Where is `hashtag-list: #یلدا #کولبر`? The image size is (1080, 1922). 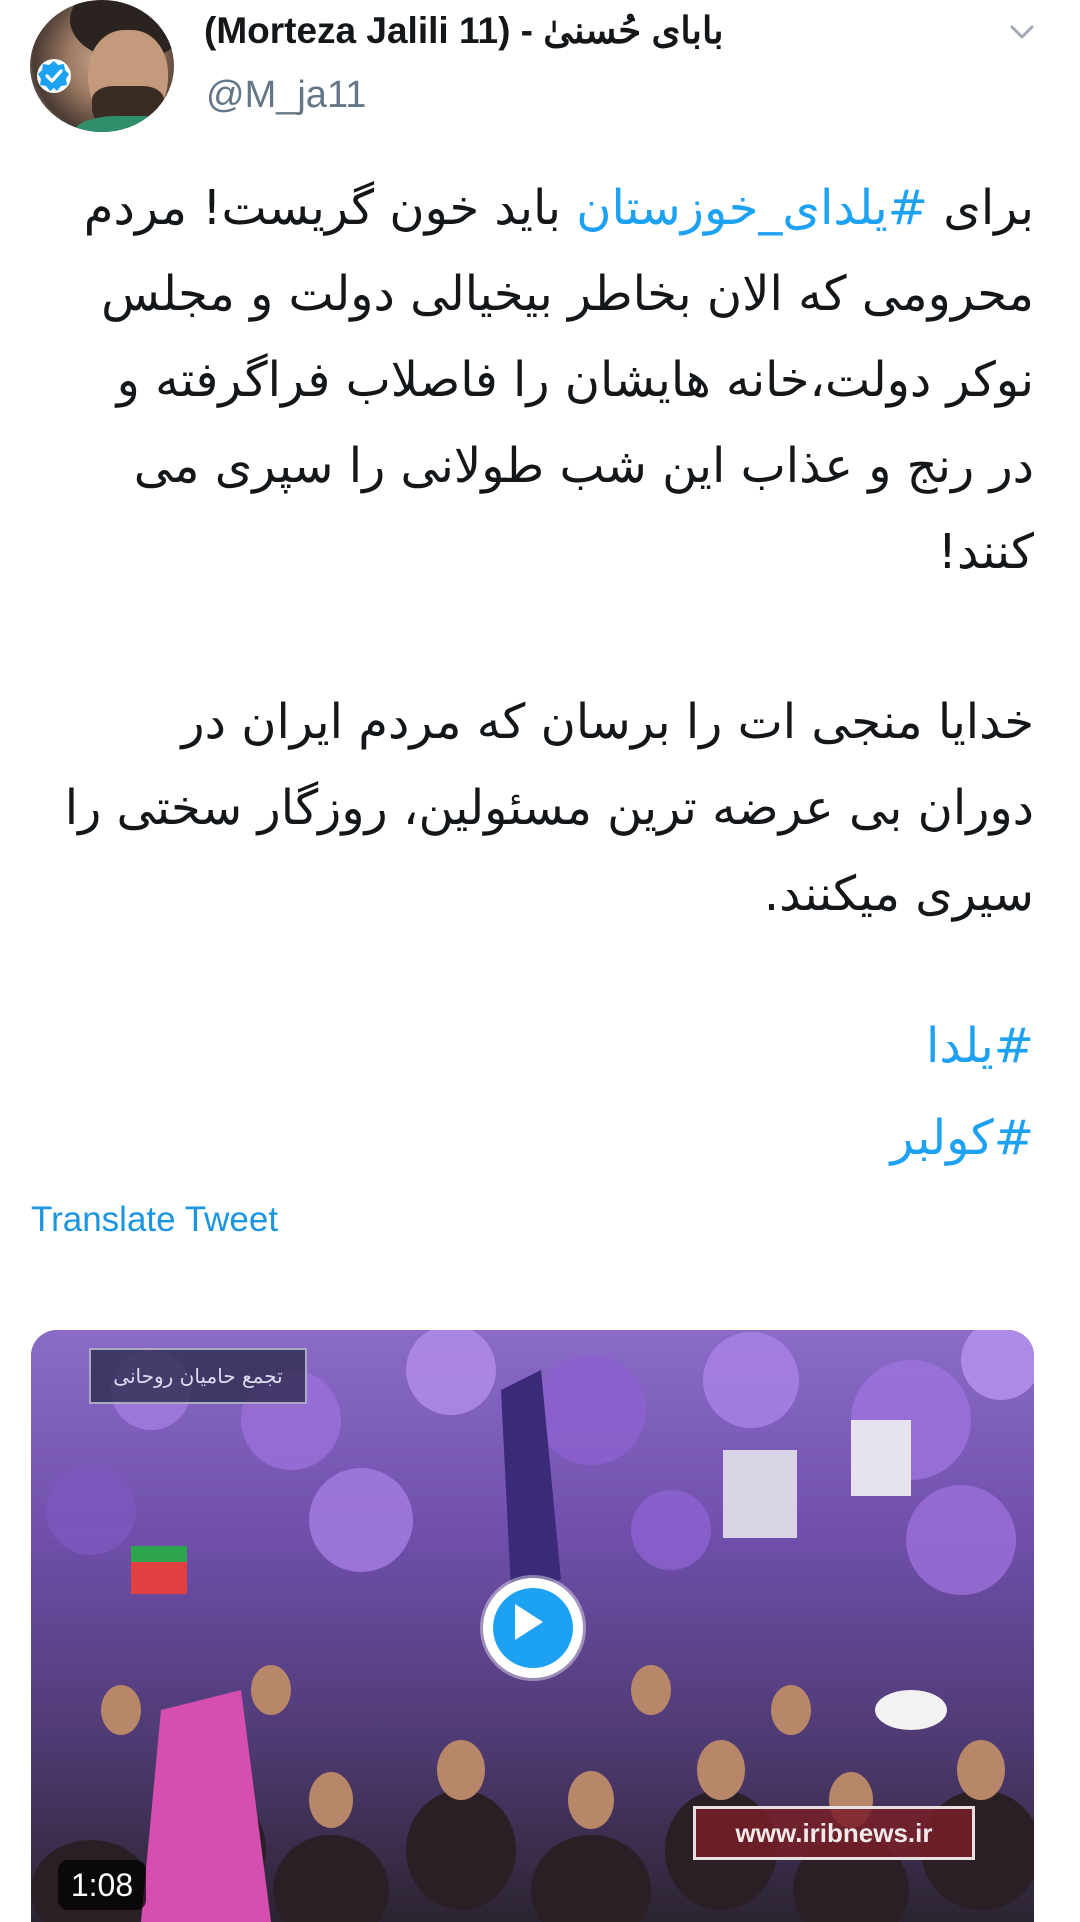 hashtag-list: #یلدا #کولبر is located at coordinates (548, 1092).